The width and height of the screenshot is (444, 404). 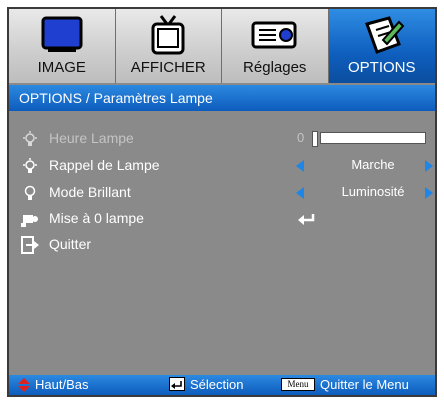 I want to click on options-icon, so click(x=382, y=35).